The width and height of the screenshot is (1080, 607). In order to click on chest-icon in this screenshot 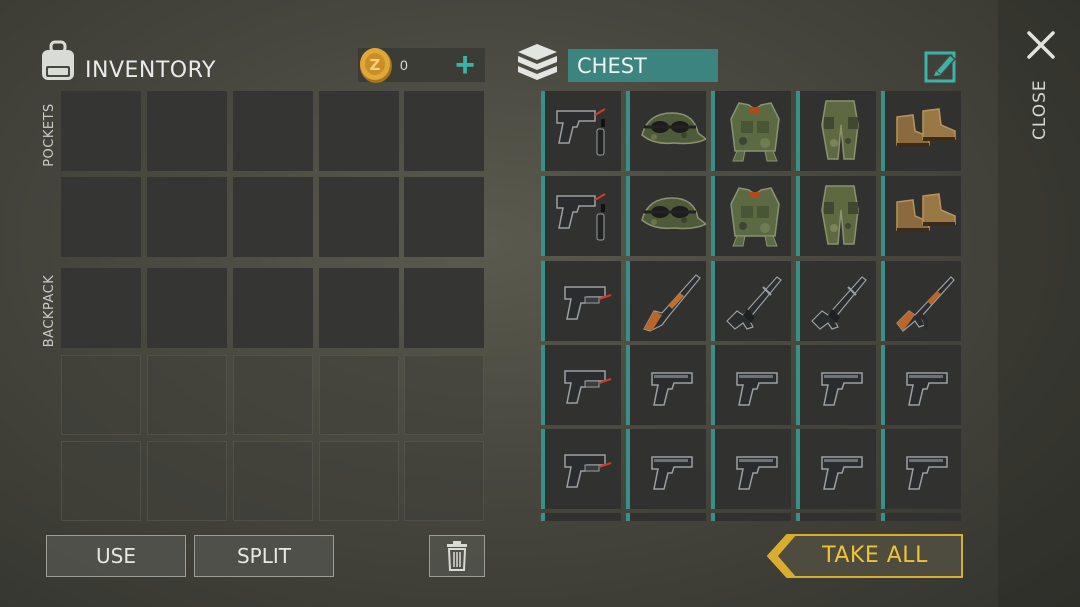, I will do `click(537, 62)`.